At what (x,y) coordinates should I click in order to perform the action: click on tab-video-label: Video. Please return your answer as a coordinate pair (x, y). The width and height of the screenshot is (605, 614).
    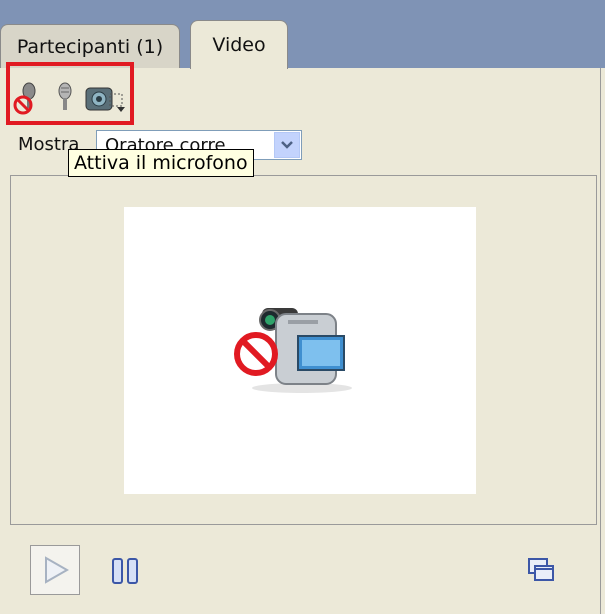
    Looking at the image, I should click on (239, 45).